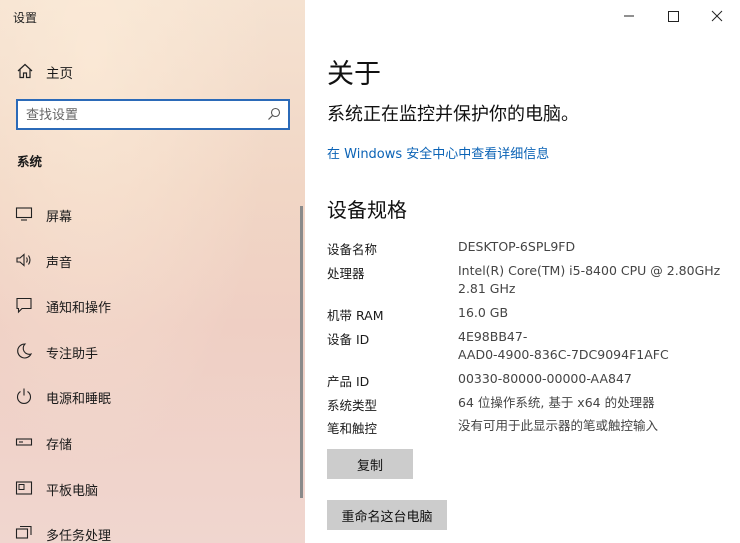 The image size is (740, 543). I want to click on storage-icon, so click(24, 442).